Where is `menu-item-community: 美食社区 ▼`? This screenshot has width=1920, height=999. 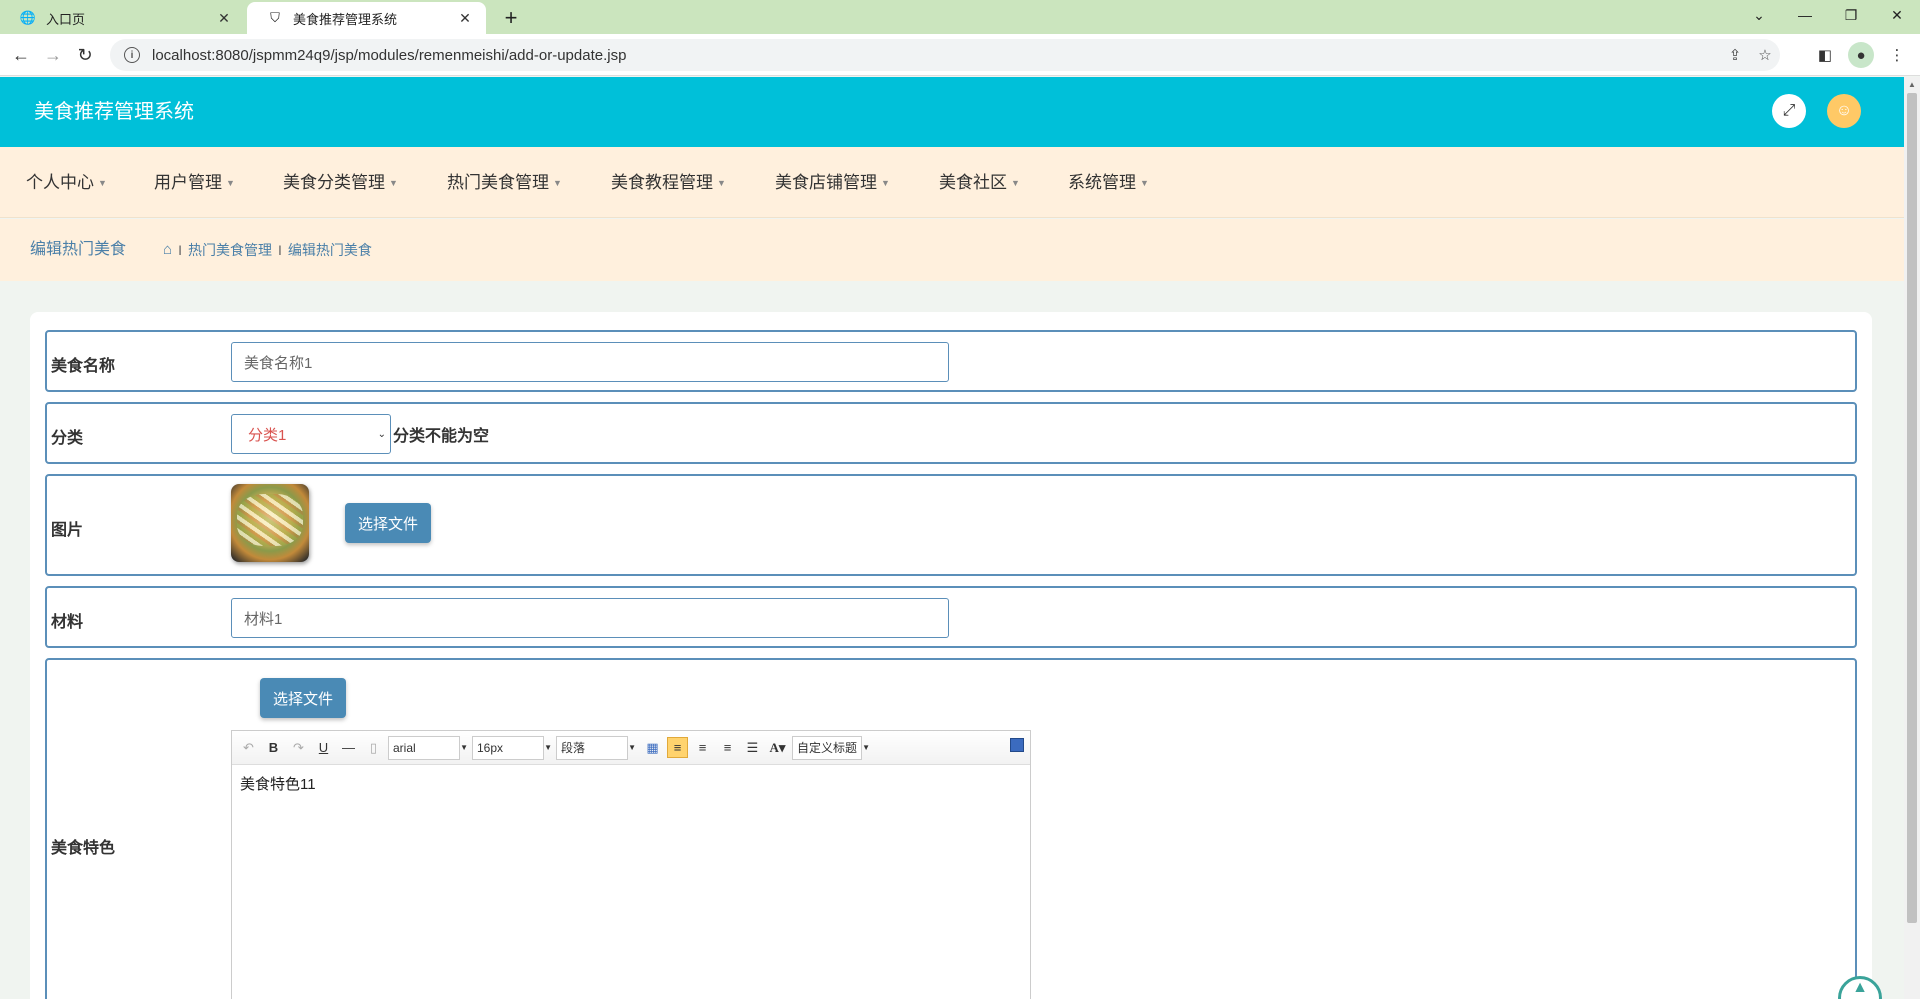 menu-item-community: 美食社区 ▼ is located at coordinates (979, 183).